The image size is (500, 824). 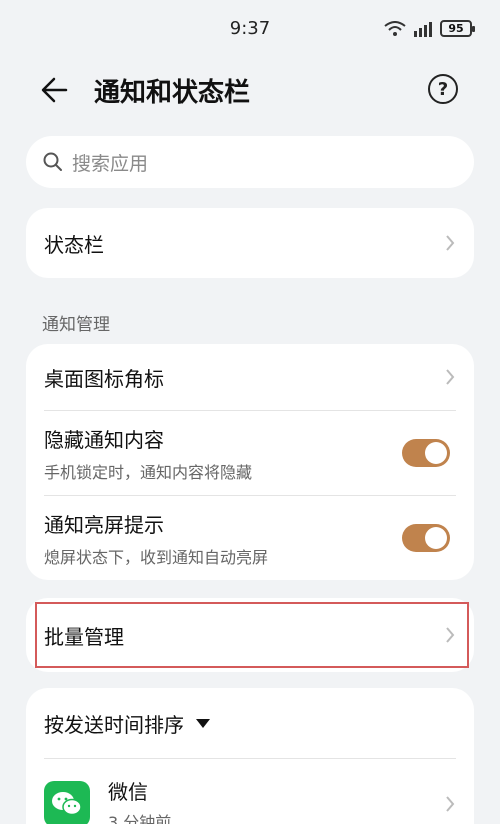 I want to click on search-bar: 搜索应用, so click(x=250, y=162).